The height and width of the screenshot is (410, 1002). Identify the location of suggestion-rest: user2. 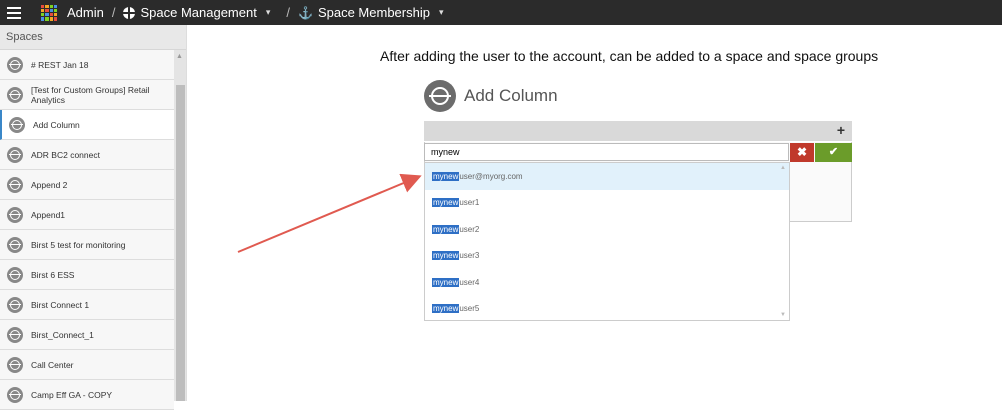
(469, 229).